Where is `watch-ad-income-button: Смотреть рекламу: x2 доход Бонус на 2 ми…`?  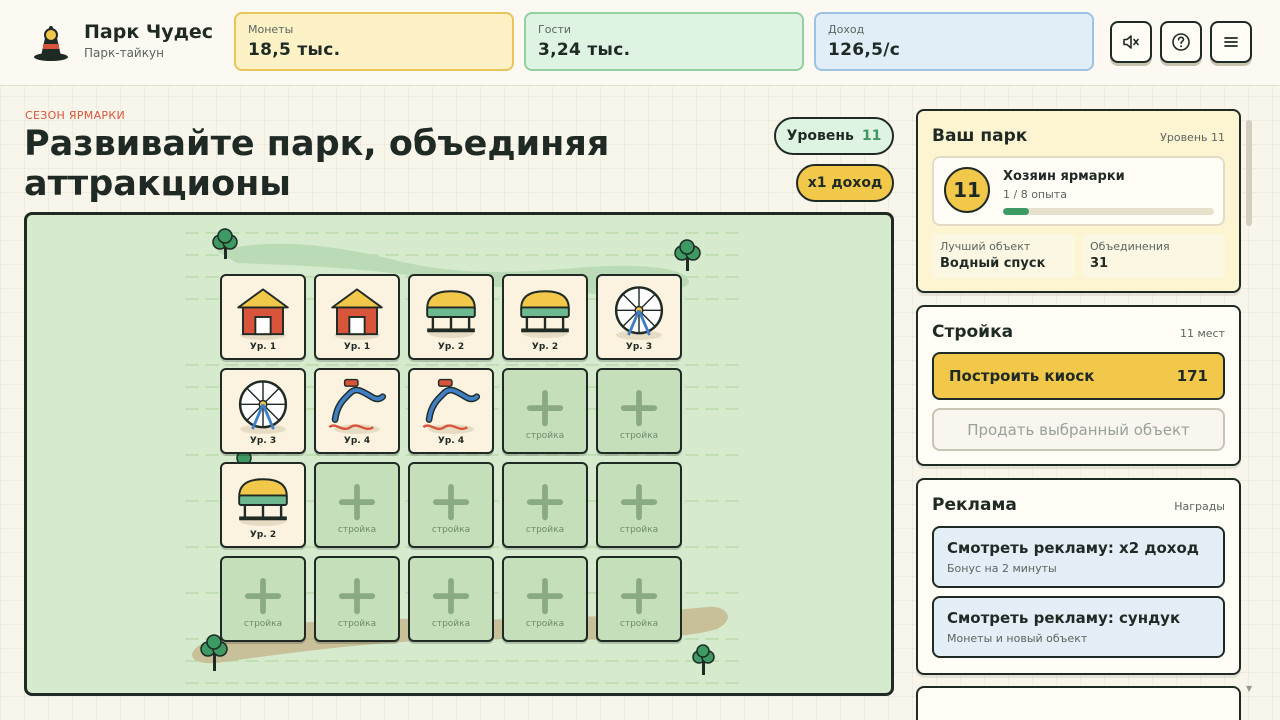 watch-ad-income-button: Смотреть рекламу: x2 доход Бонус на 2 ми… is located at coordinates (1078, 557).